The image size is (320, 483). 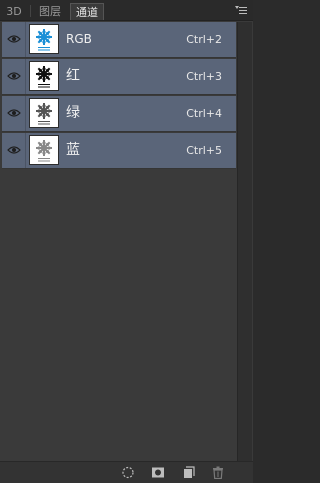 What do you see at coordinates (73, 150) in the screenshot?
I see `channel-name: 蓝` at bounding box center [73, 150].